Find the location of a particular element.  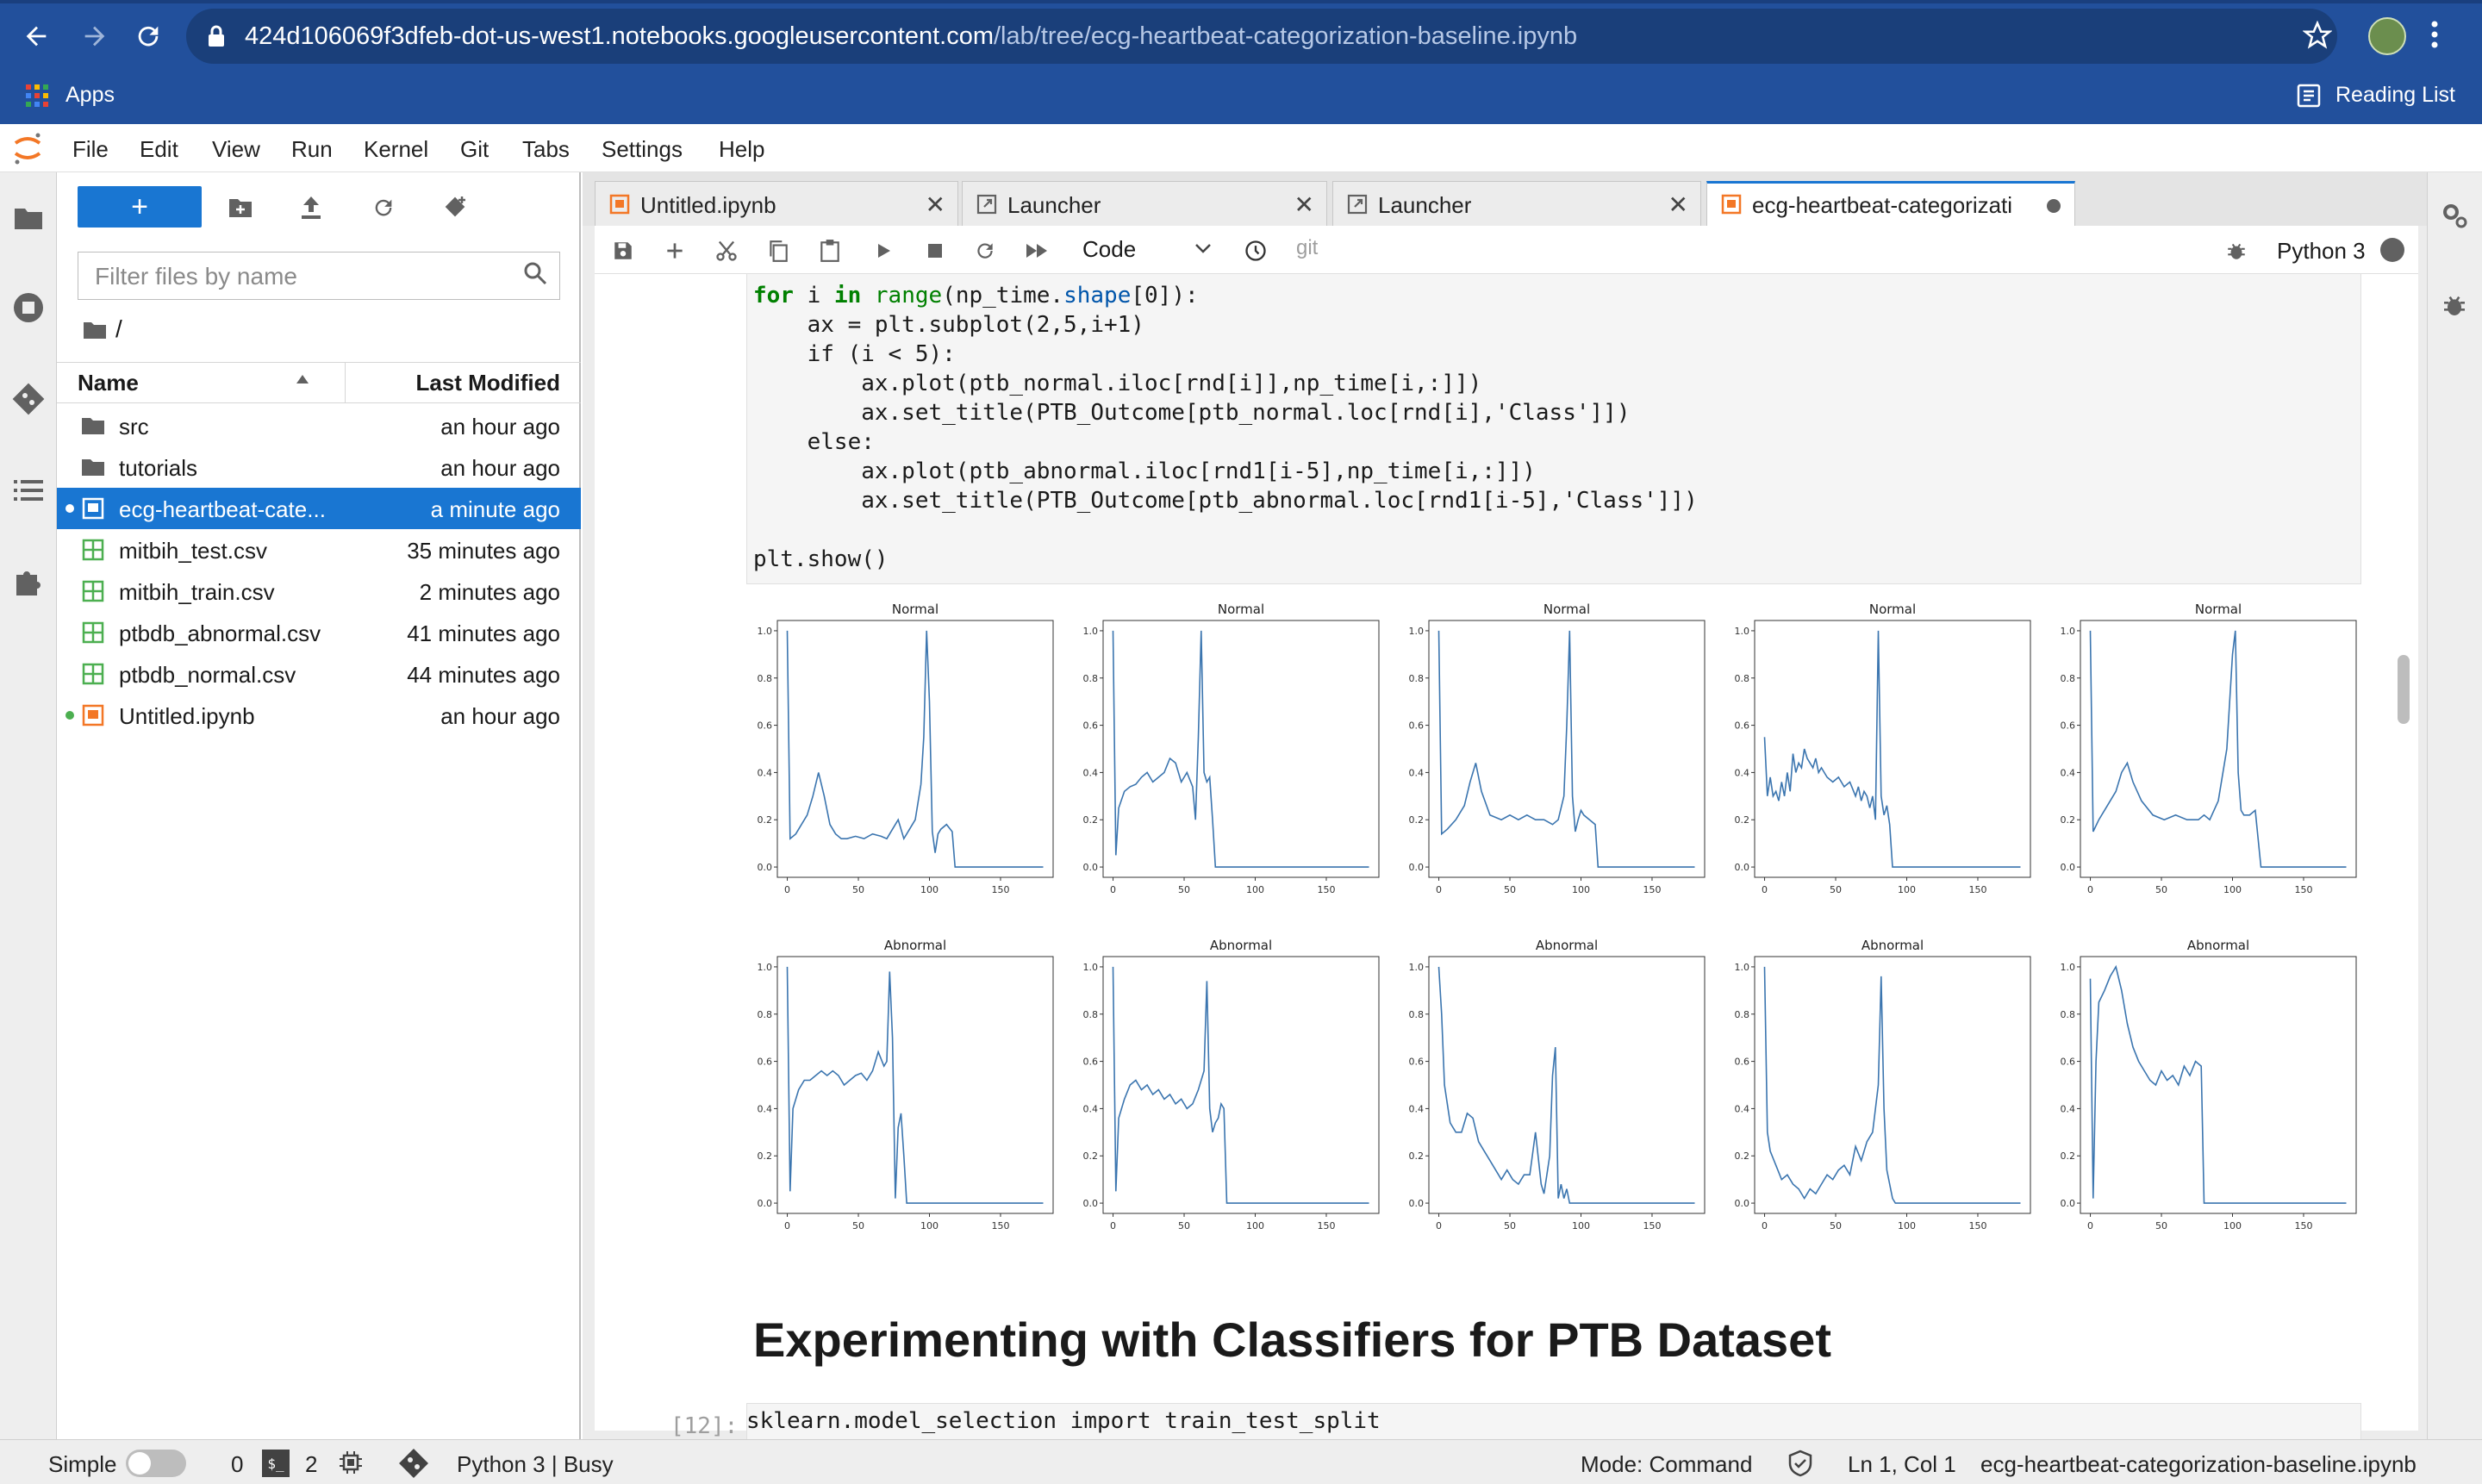

git-label: git is located at coordinates (1307, 248).